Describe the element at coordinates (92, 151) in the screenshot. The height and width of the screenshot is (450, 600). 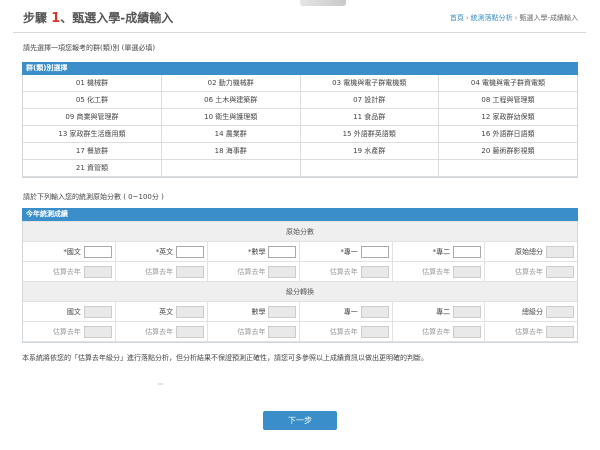
I see `group-option: 17 餐旅群` at that location.